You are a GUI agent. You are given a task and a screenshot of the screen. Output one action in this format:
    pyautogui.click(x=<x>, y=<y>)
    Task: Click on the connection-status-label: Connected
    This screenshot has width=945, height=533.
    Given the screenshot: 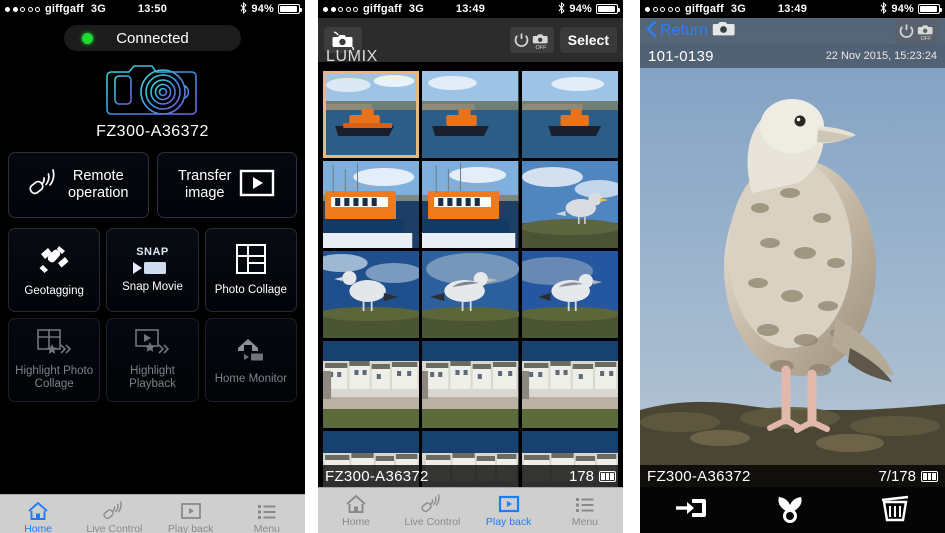 What is the action you would take?
    pyautogui.click(x=152, y=38)
    